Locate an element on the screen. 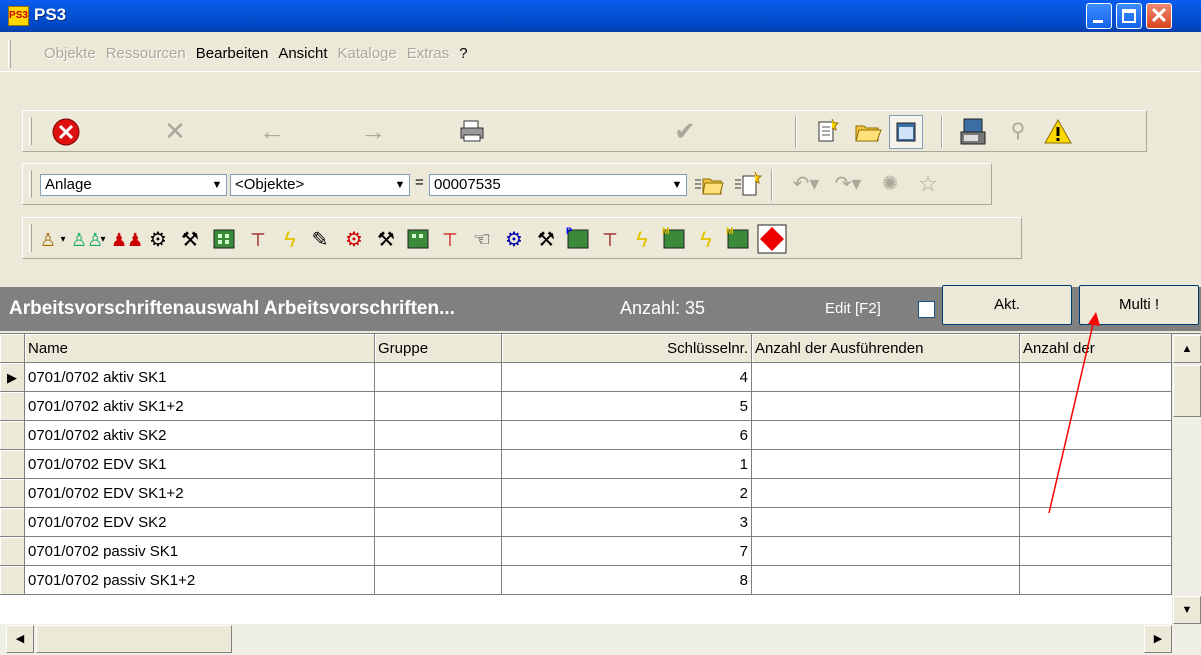 The image size is (1201, 655). vertical-scroll-thumb is located at coordinates (1187, 391).